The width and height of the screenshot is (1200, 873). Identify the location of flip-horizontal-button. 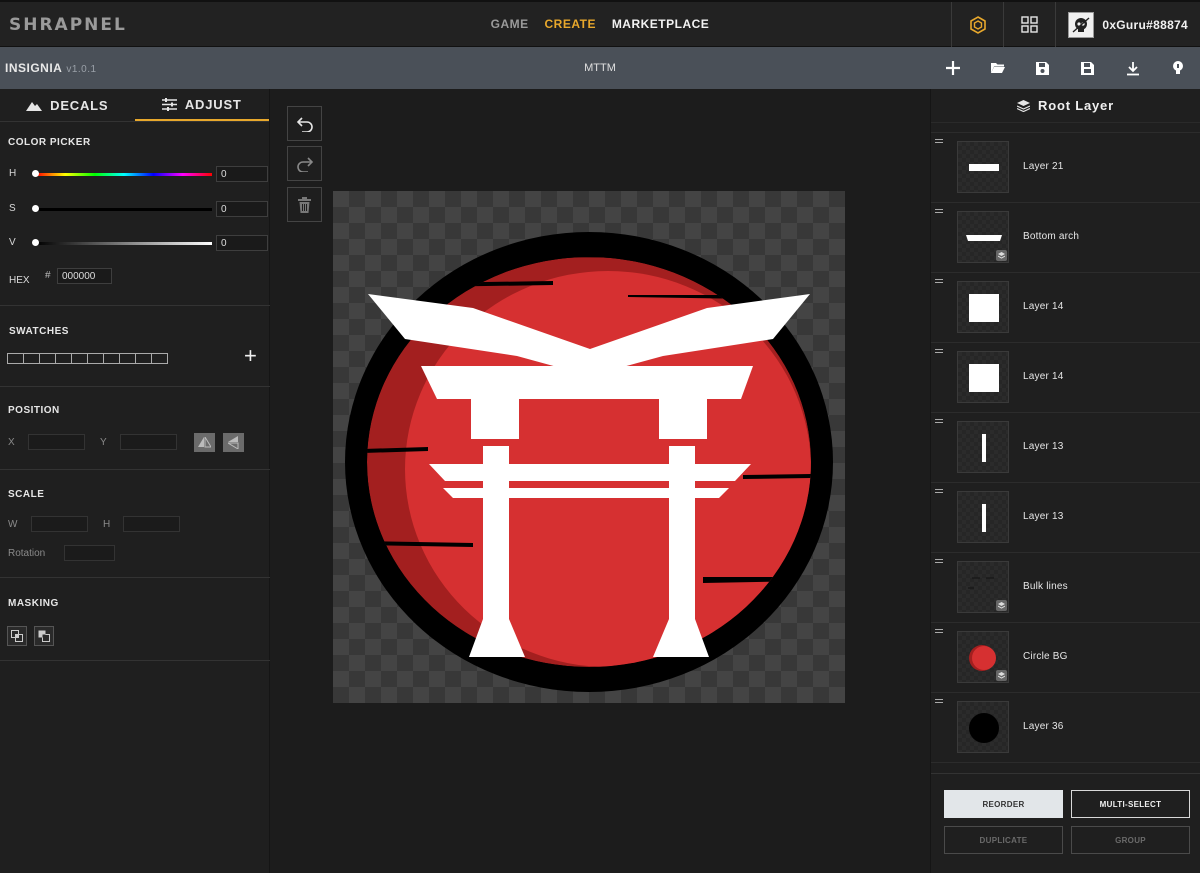
(204, 442).